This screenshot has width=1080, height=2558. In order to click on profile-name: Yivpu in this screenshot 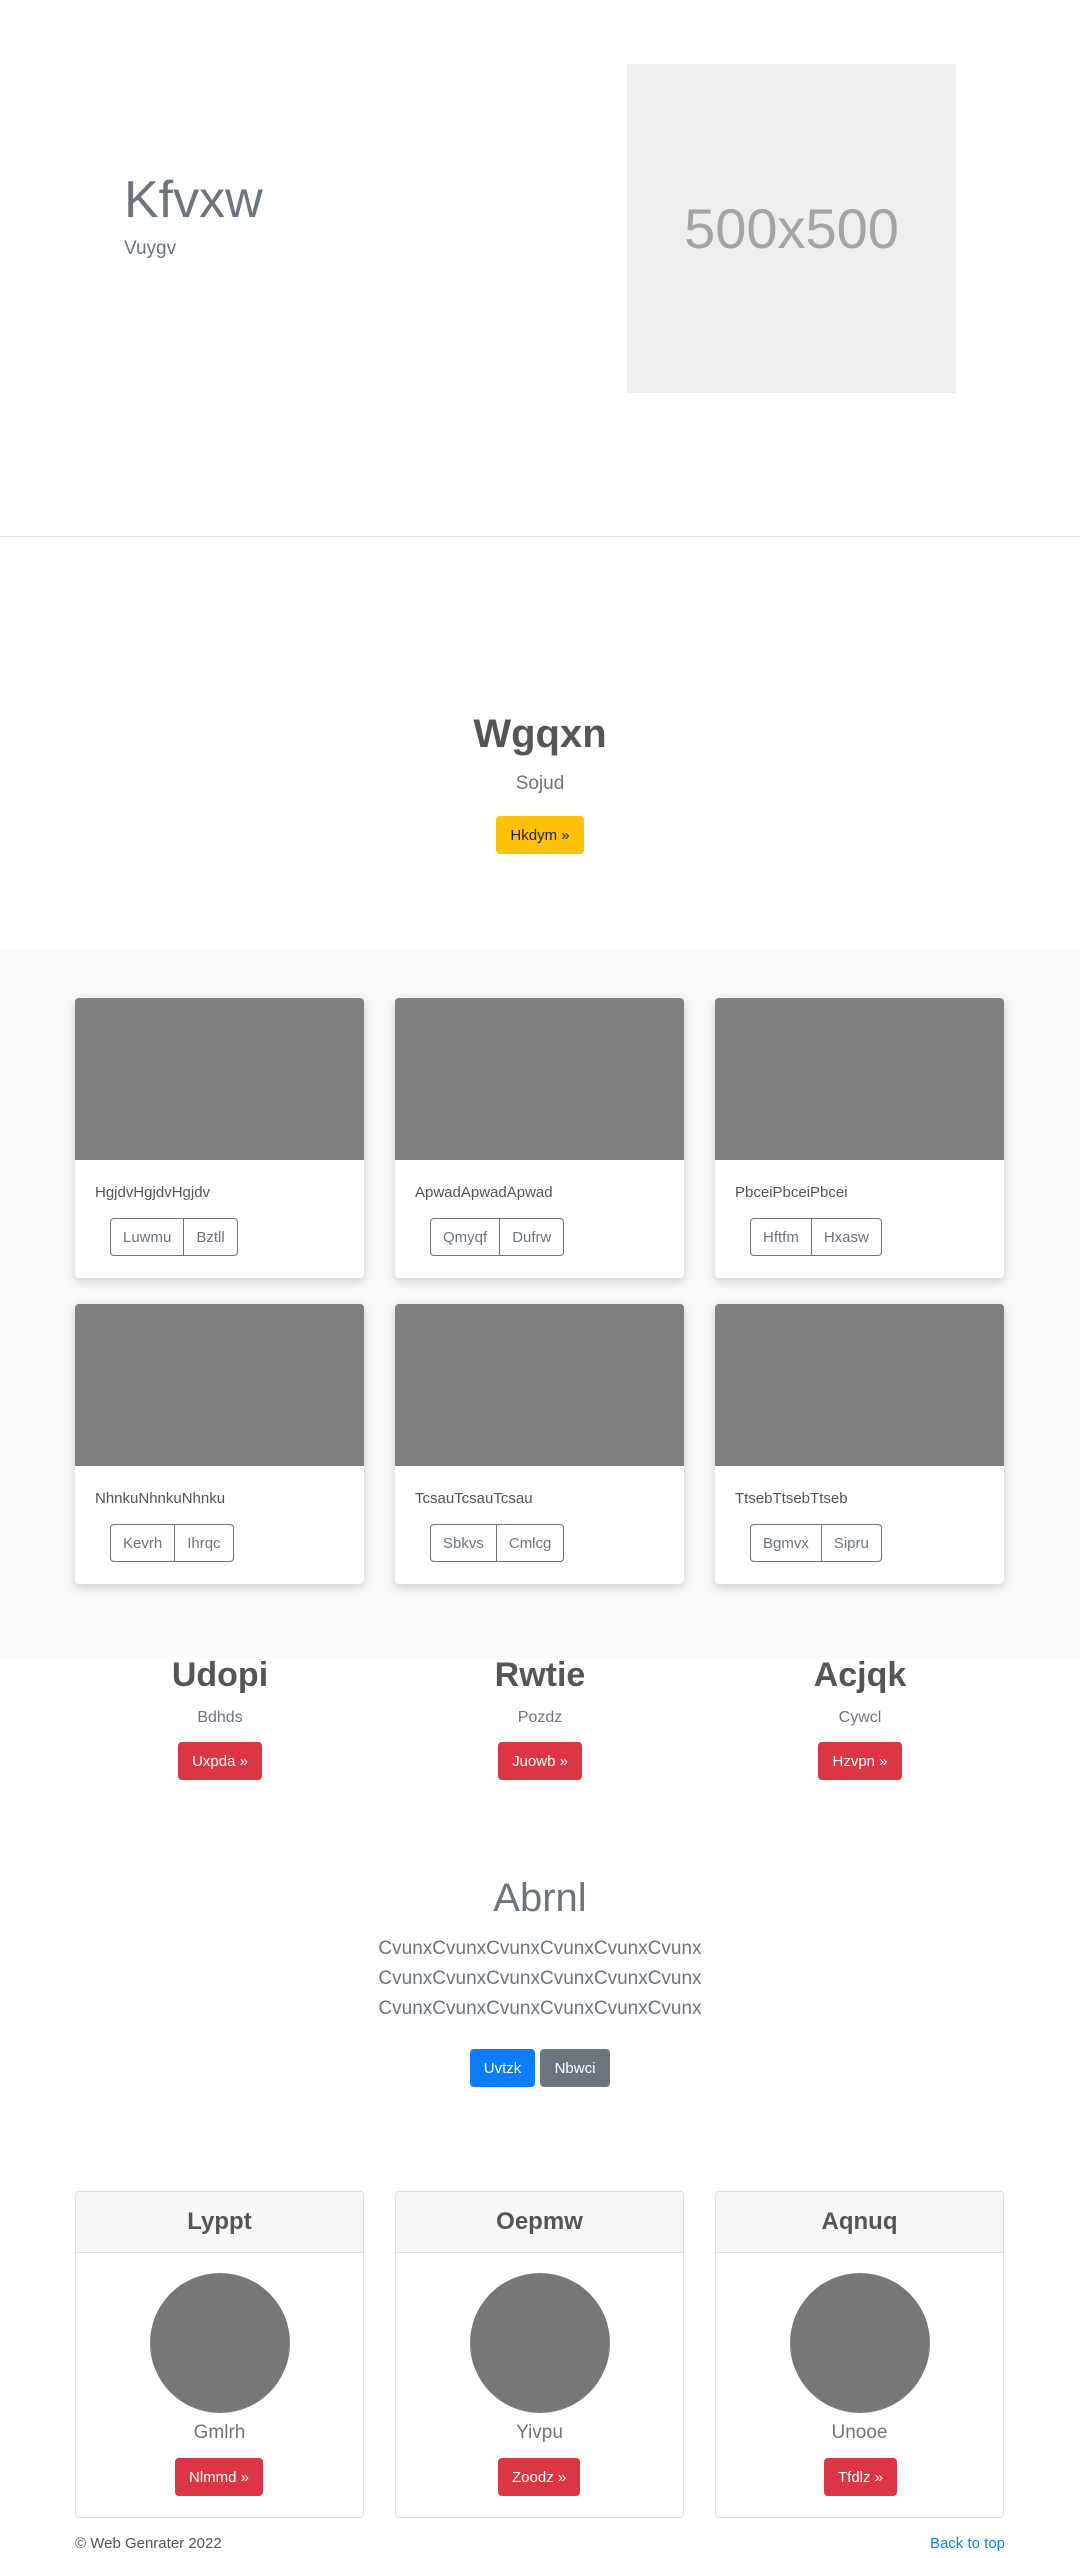, I will do `click(539, 2432)`.